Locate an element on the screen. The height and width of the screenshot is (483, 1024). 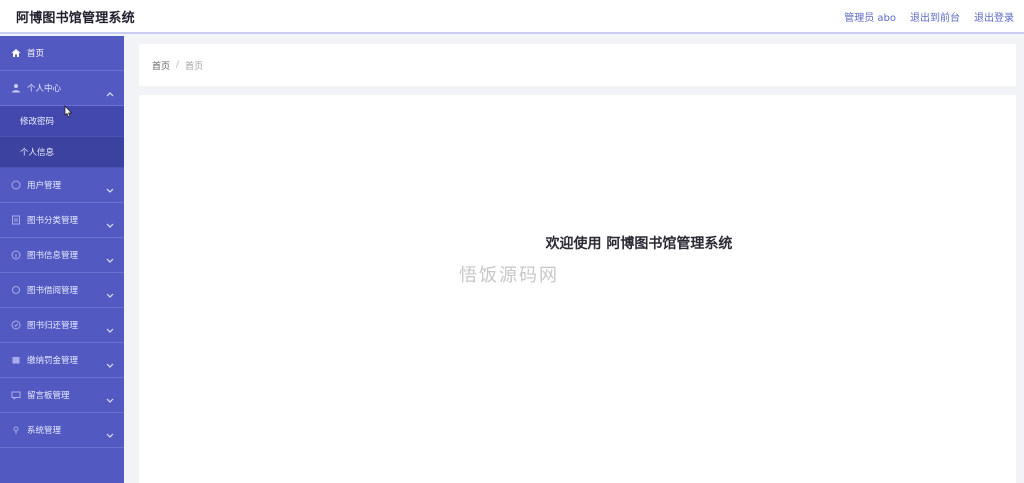
watermark-text: 悟饭源码网 is located at coordinates (509, 275).